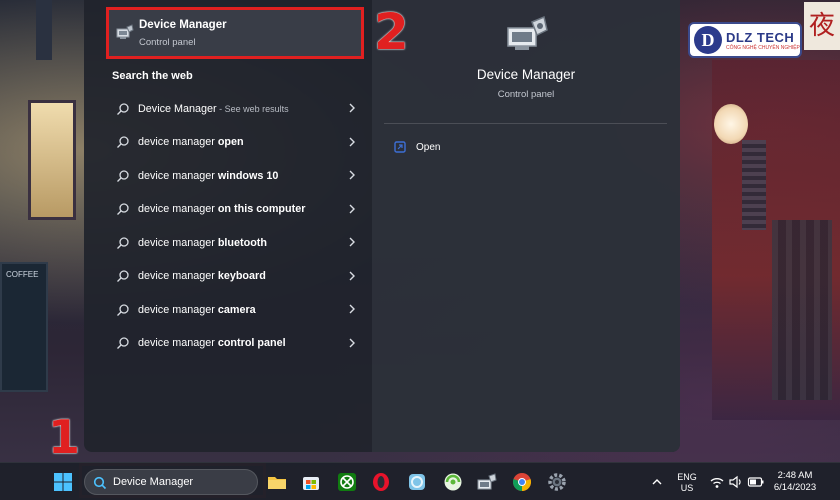 The width and height of the screenshot is (840, 500). Describe the element at coordinates (242, 242) in the screenshot. I see `suggestion-bold-text: bluetooth` at that location.